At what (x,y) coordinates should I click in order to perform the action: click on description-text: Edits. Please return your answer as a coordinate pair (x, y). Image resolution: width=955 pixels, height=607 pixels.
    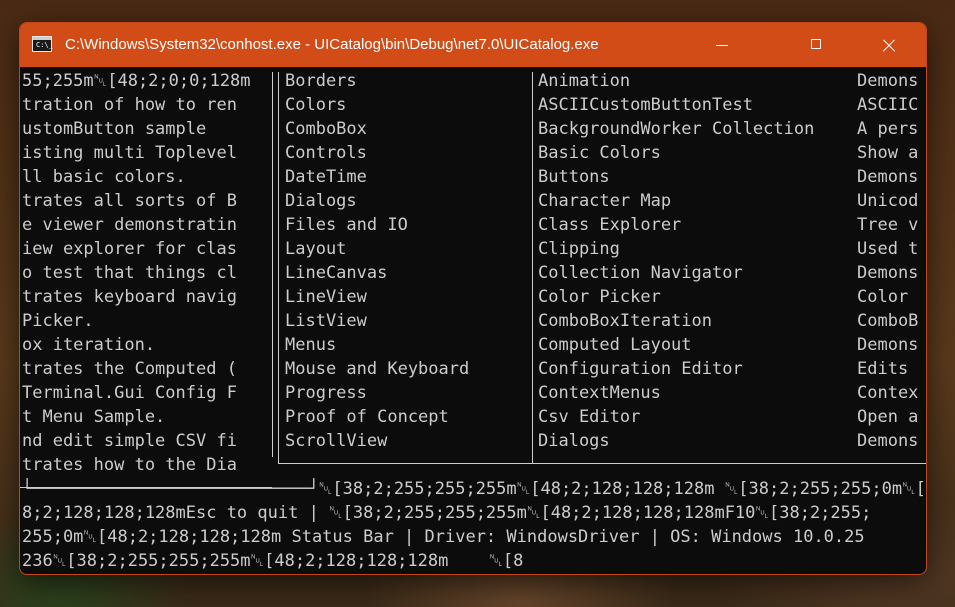
    Looking at the image, I should click on (888, 369).